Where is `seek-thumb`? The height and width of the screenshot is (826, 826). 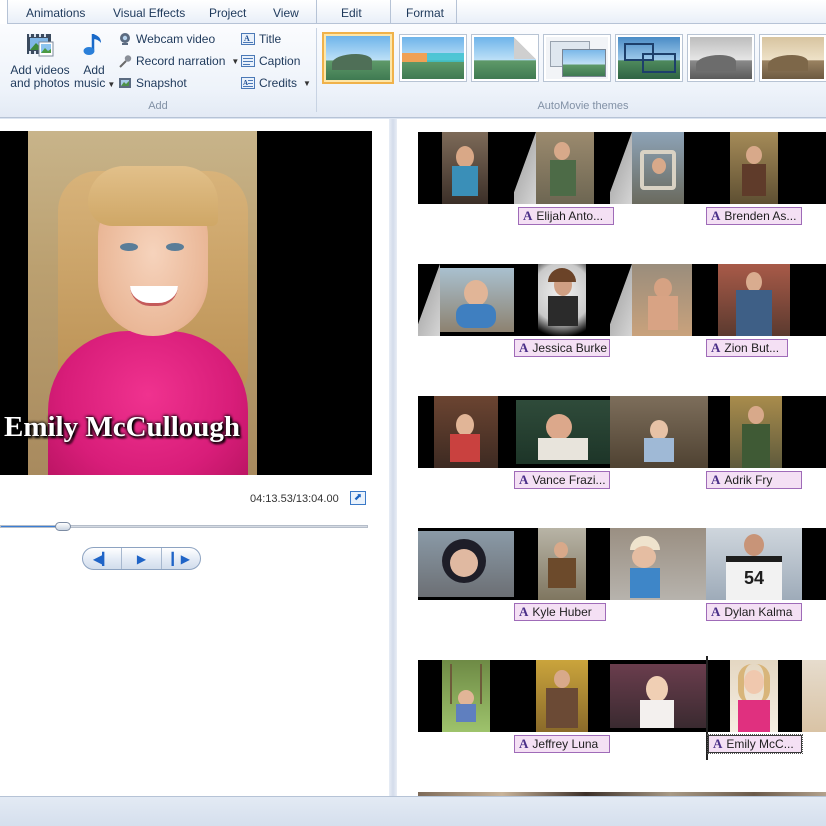 seek-thumb is located at coordinates (63, 526).